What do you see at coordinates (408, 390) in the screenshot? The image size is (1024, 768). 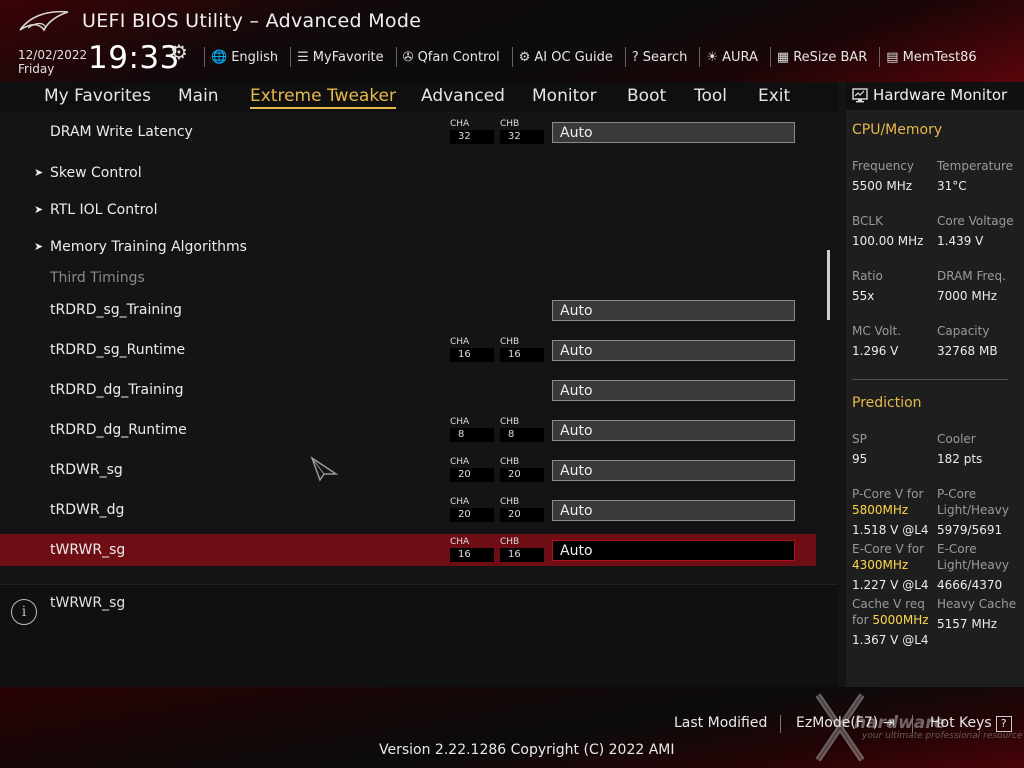 I see `setting-row: tRDRD_dg_Training Auto` at bounding box center [408, 390].